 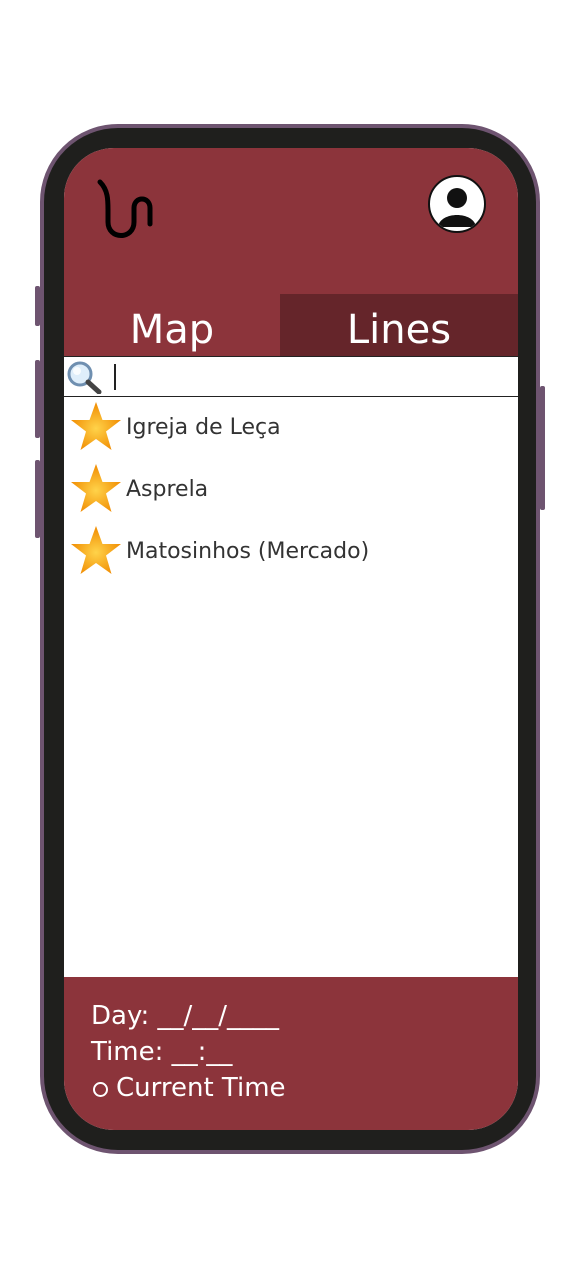 I want to click on app-header: Map Lines, so click(x=291, y=252).